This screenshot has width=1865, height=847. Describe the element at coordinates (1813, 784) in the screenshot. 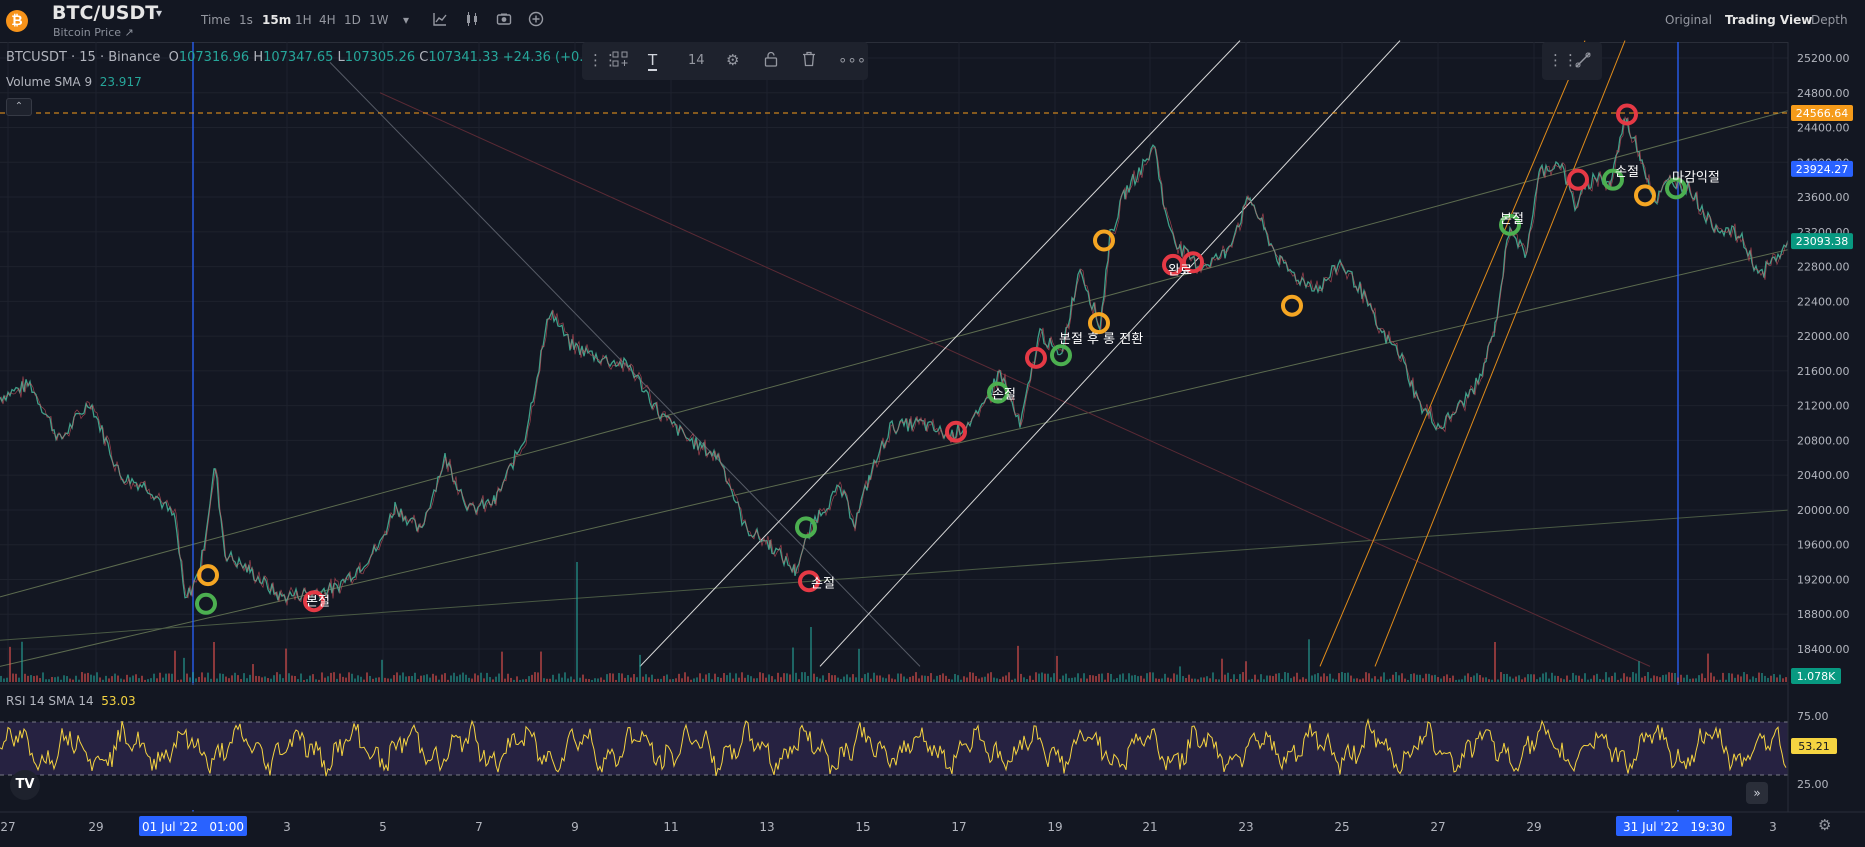

I see `rsi-tick-25: 25.00` at that location.